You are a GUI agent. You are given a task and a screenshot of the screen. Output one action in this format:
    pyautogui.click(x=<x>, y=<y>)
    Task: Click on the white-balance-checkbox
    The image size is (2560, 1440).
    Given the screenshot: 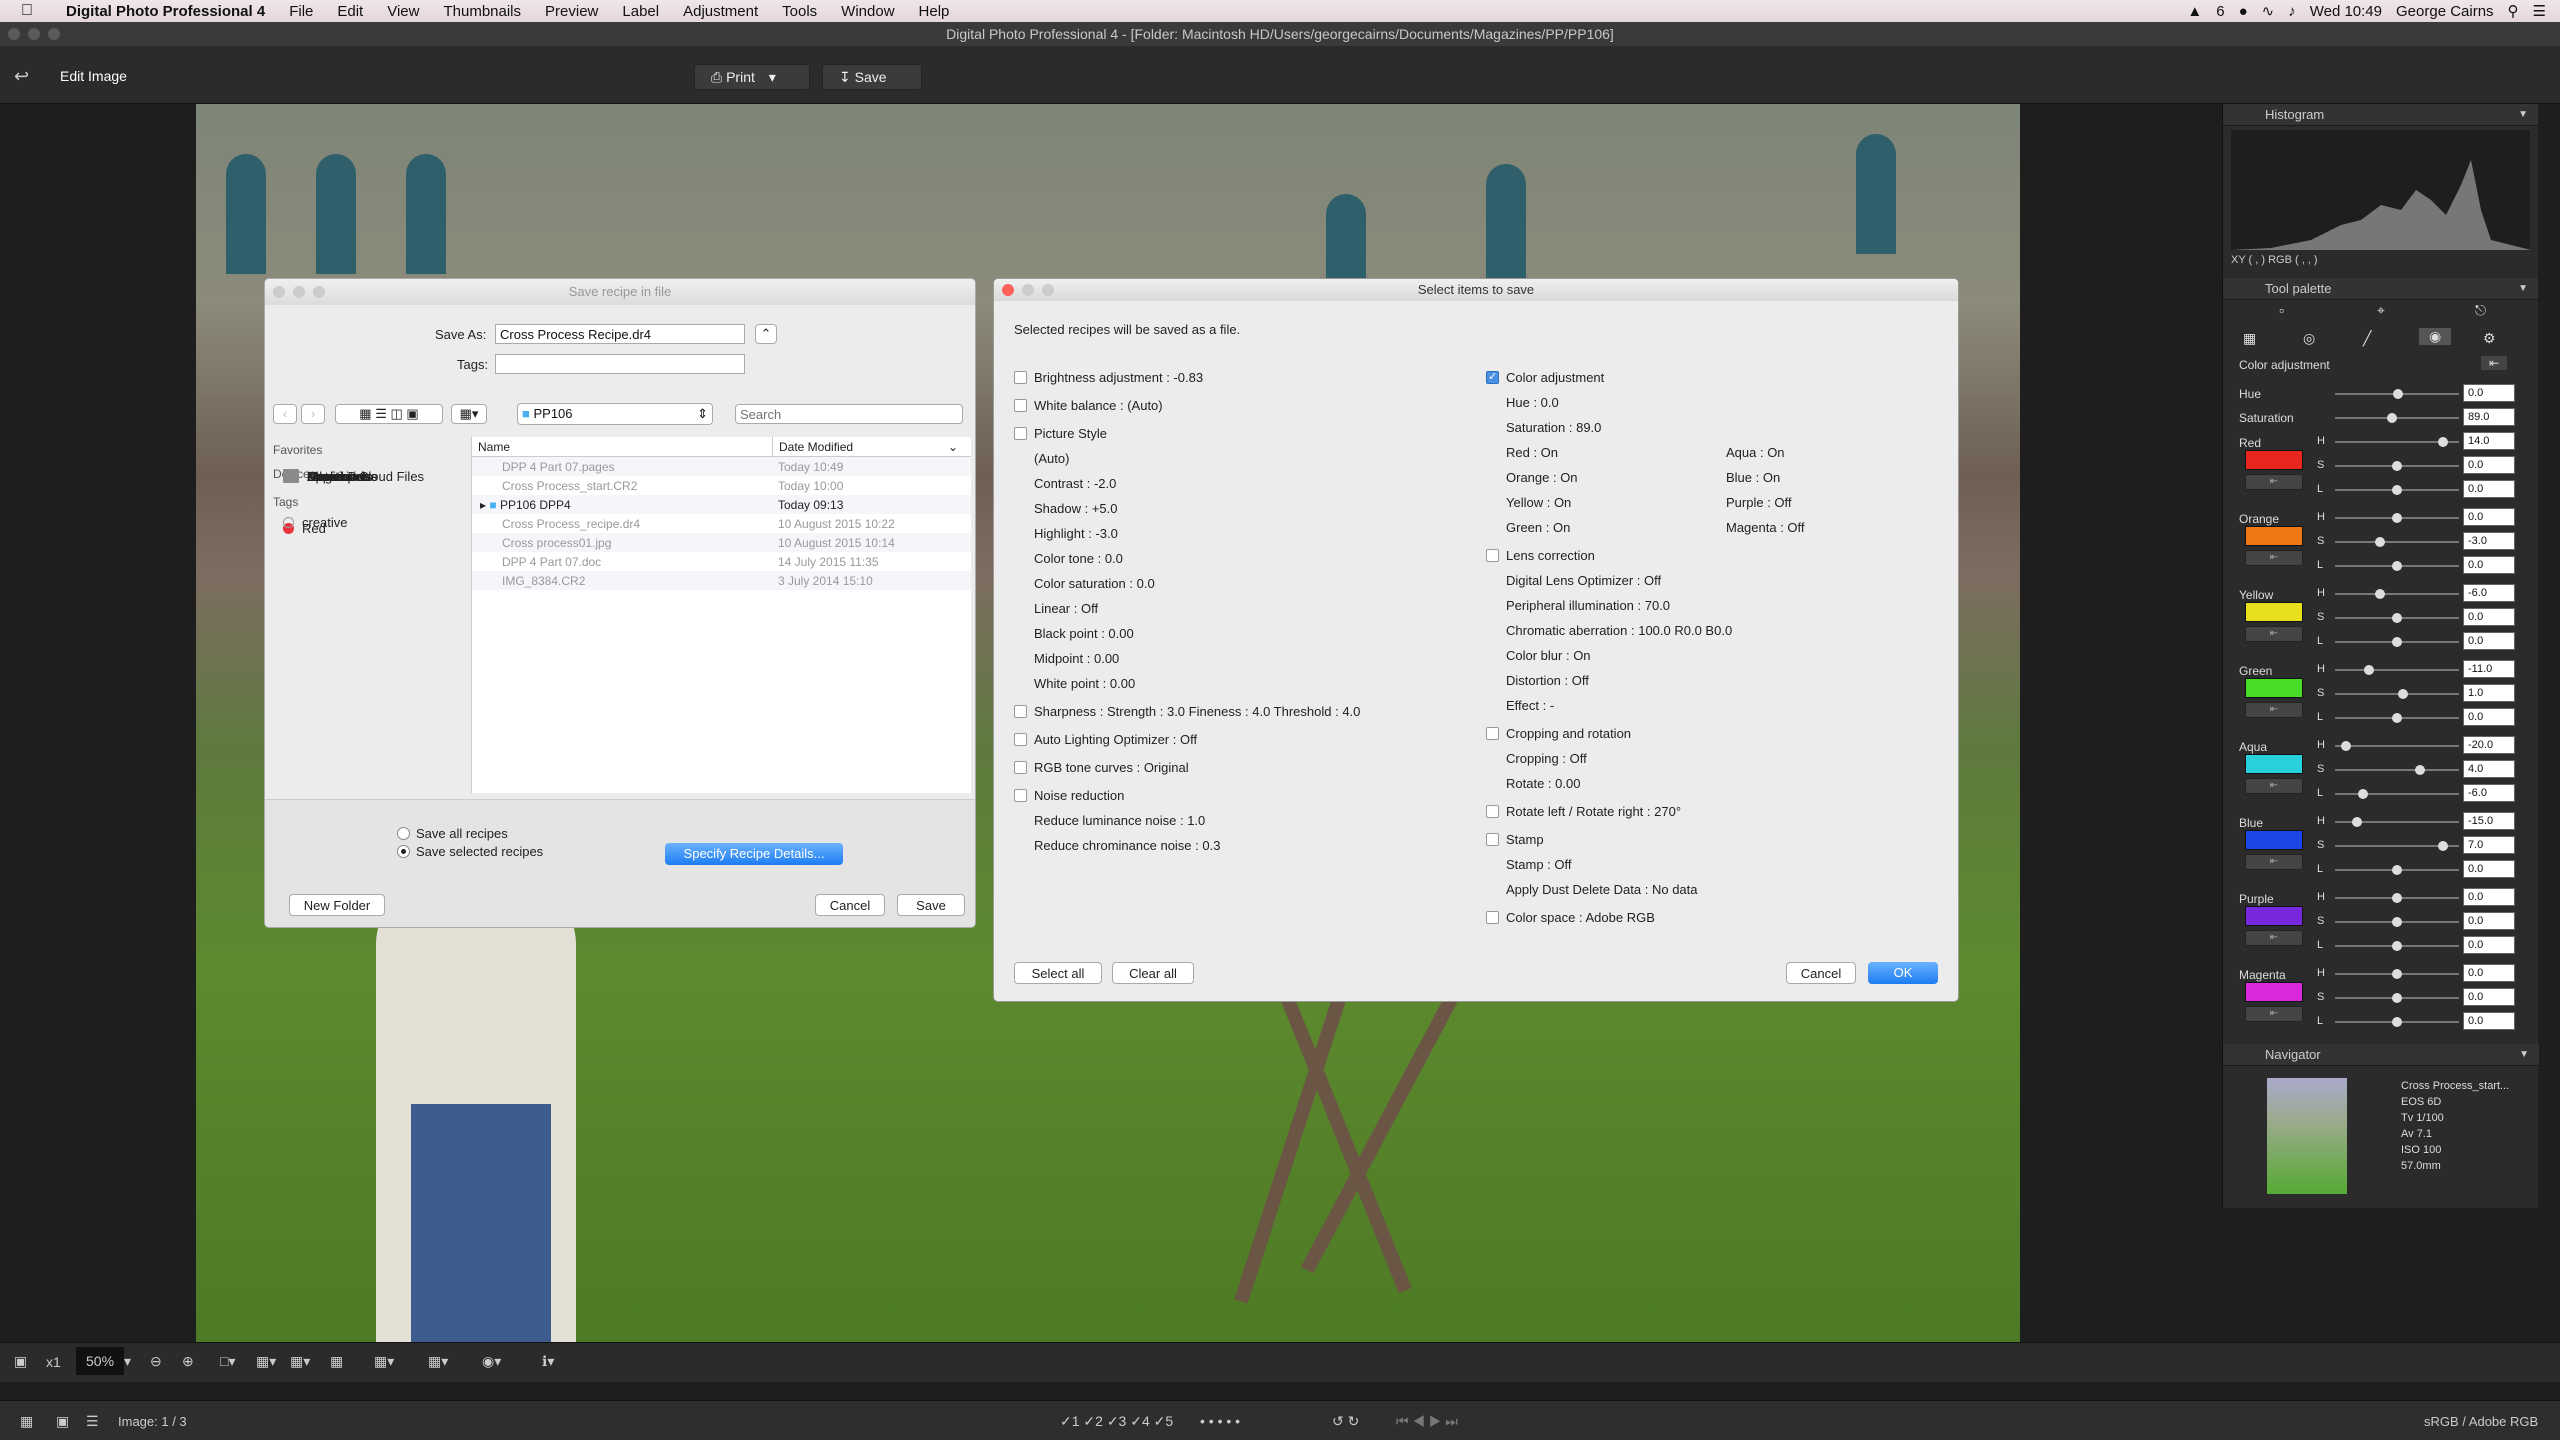 What is the action you would take?
    pyautogui.click(x=1020, y=405)
    